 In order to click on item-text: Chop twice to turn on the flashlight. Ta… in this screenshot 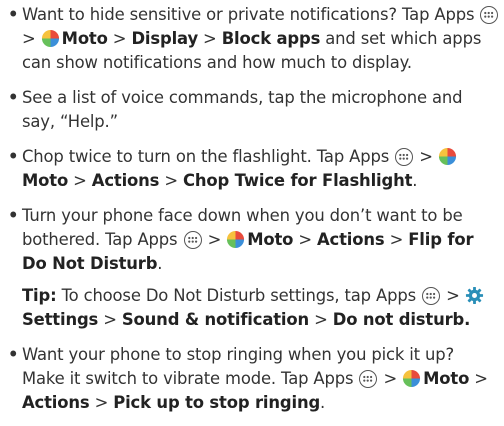, I will do `click(206, 156)`.